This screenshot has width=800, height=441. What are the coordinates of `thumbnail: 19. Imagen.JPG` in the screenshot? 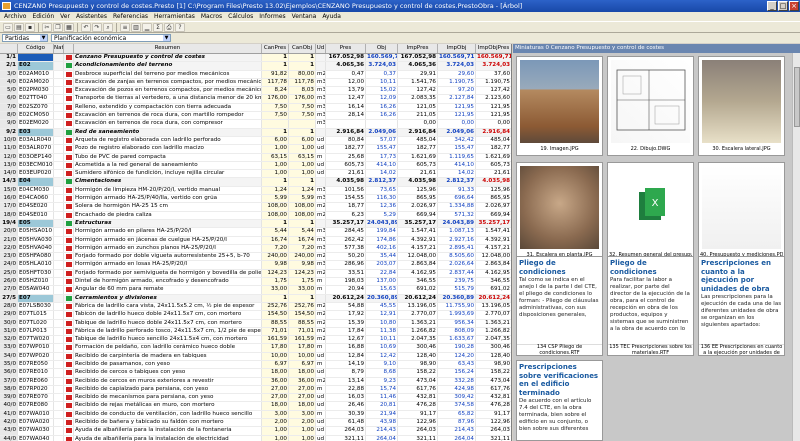 It's located at (559, 106).